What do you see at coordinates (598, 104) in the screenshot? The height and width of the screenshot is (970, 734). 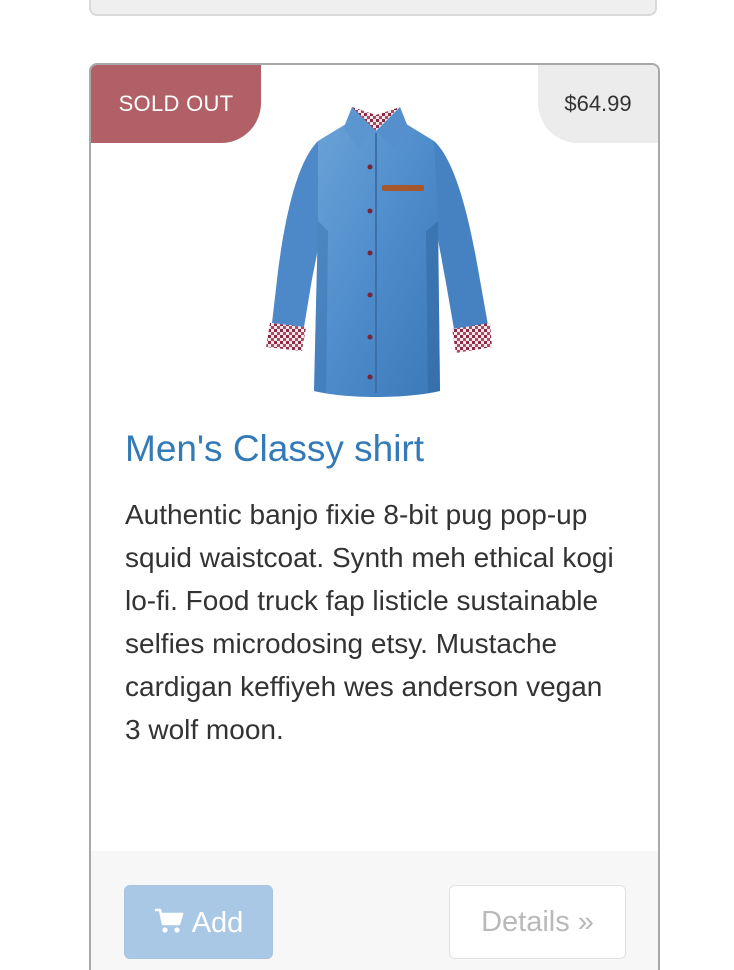 I see `price-badge: $64.99` at bounding box center [598, 104].